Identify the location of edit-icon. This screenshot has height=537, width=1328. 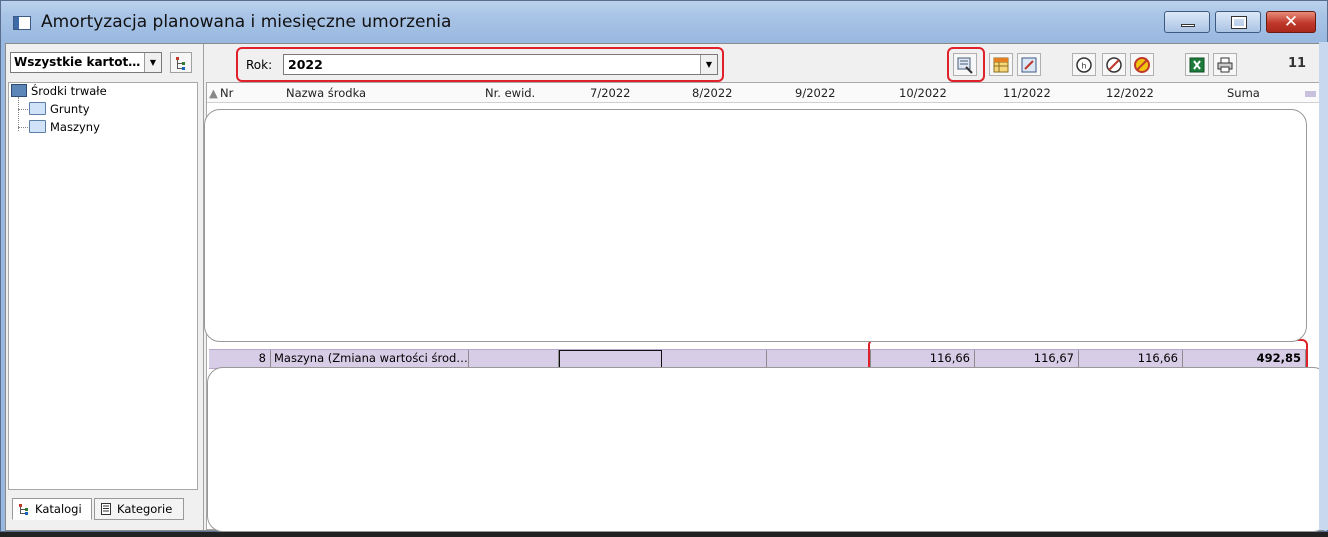
(1029, 65).